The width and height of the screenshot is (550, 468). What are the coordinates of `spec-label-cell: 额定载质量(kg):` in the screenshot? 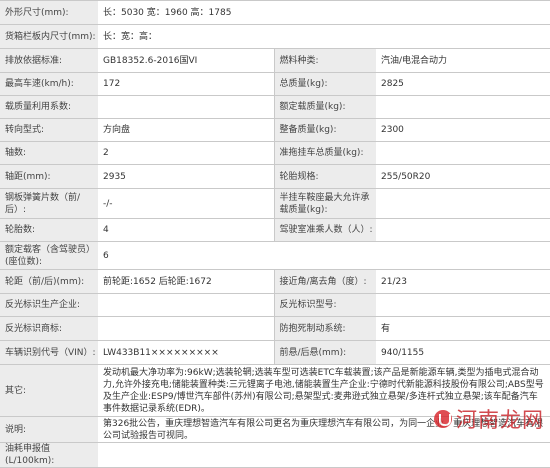 It's located at (324, 107).